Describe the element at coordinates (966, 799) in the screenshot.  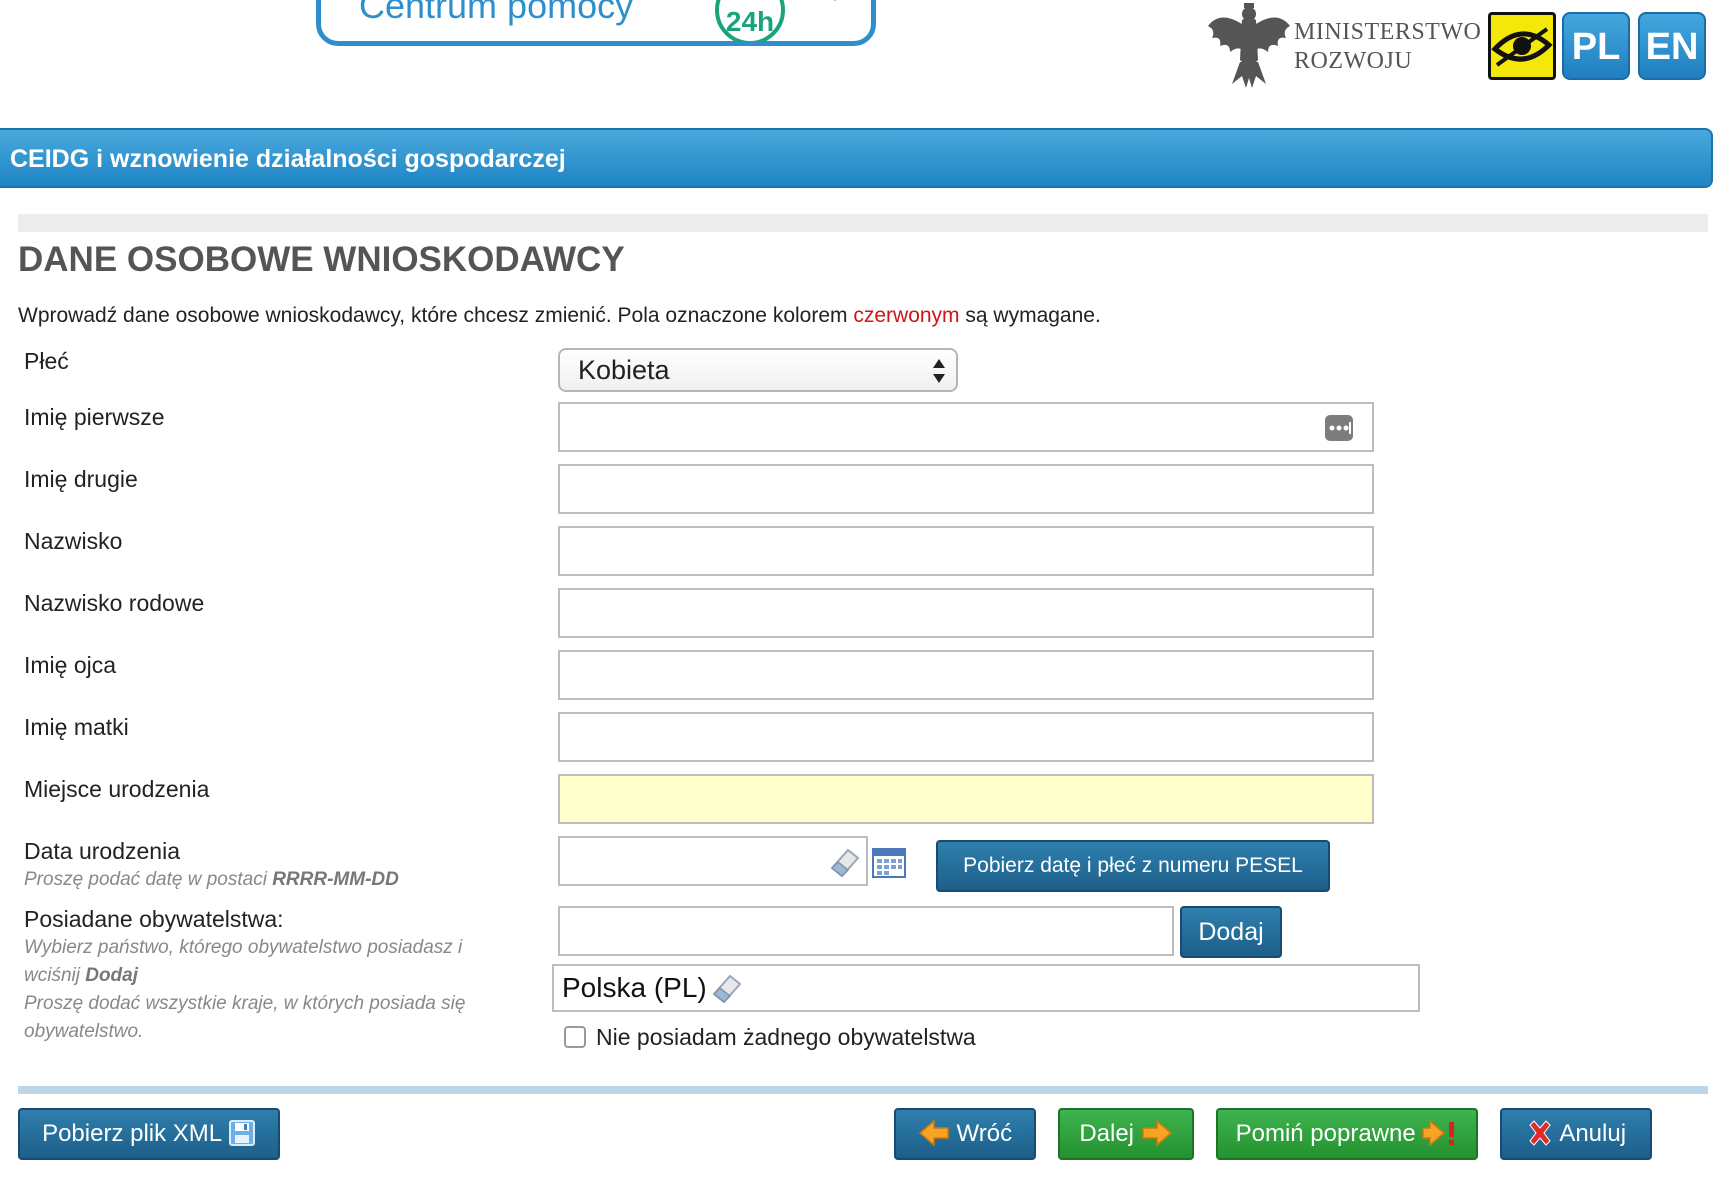
I see `birthplace-input` at that location.